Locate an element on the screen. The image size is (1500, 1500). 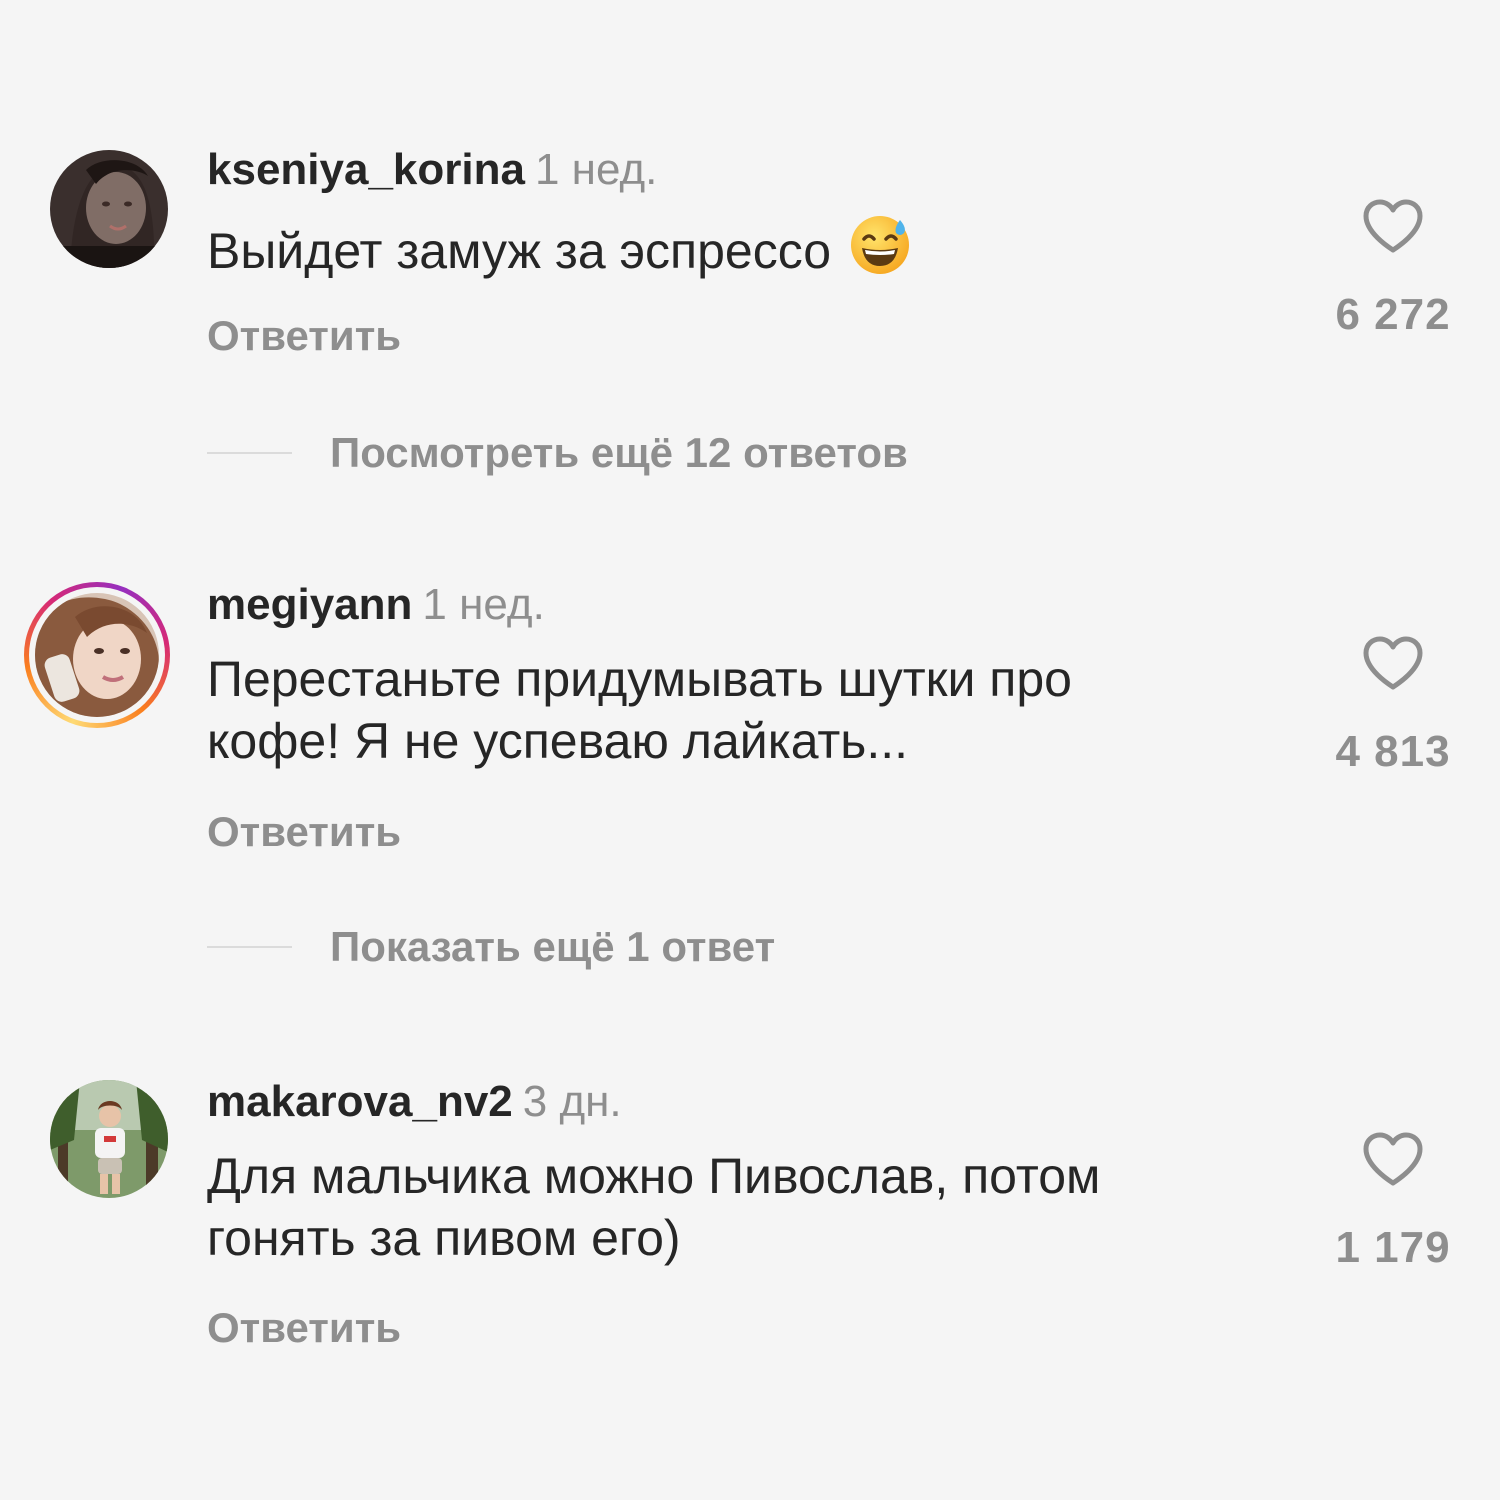
view-more-replies-label: Посмотреть ещё 12 ответов is located at coordinates (619, 453).